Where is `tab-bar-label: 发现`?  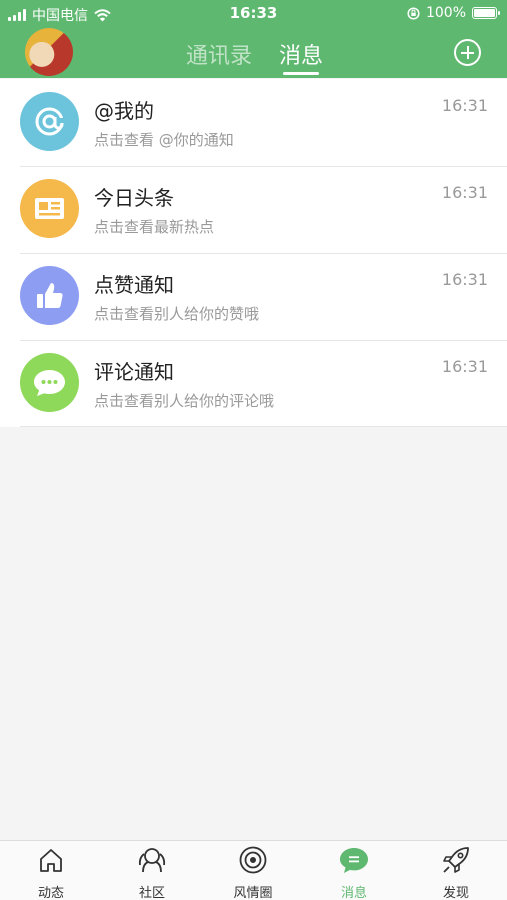
tab-bar-label: 发现 is located at coordinates (455, 893).